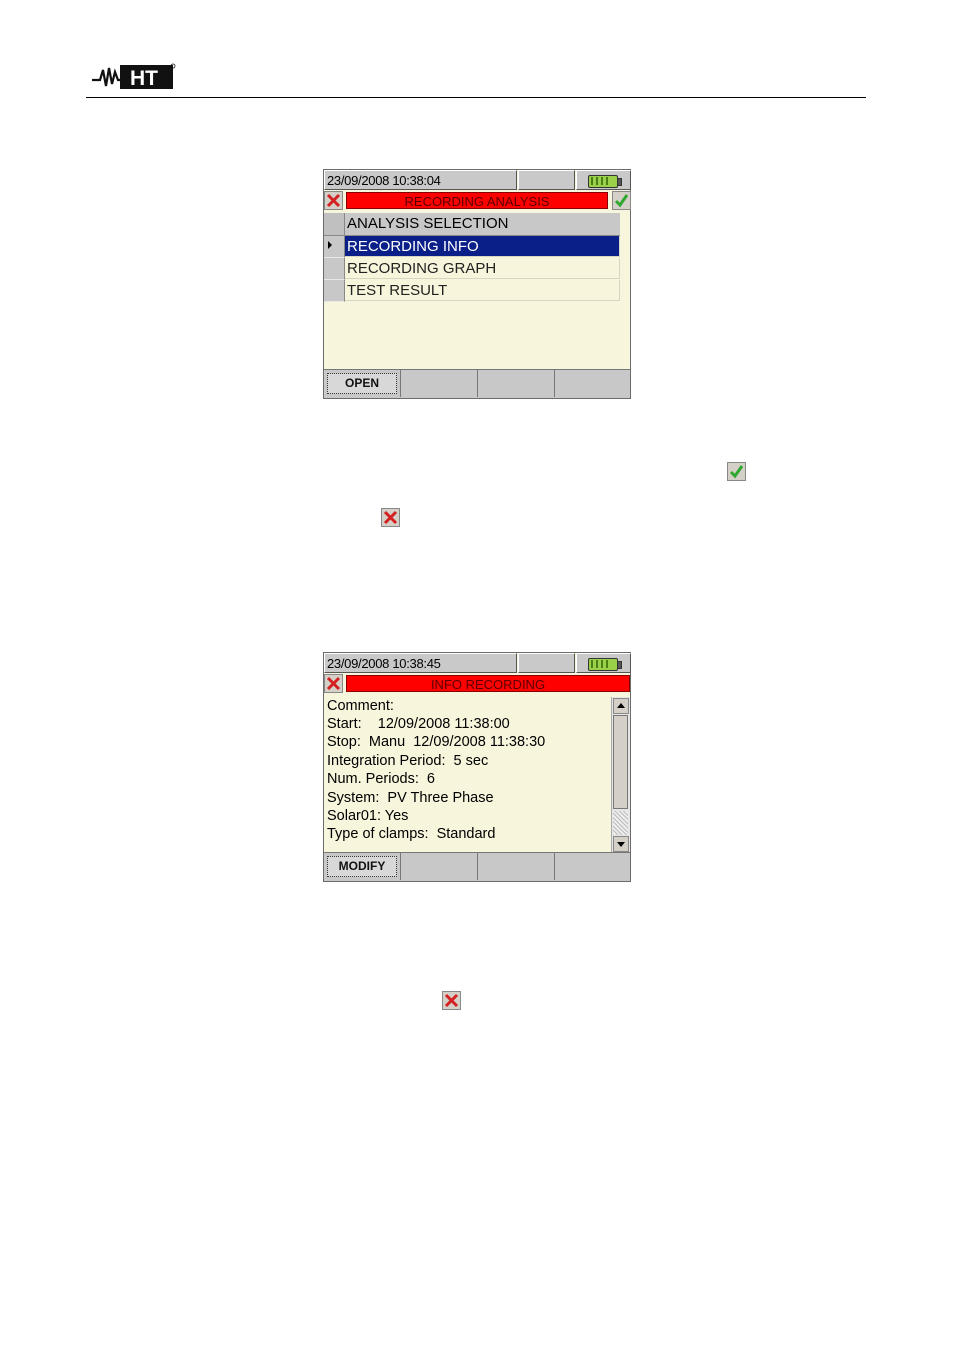 The image size is (954, 1351). What do you see at coordinates (408, 761) in the screenshot?
I see `info-line-integration-period: Integration Period: 5 sec` at bounding box center [408, 761].